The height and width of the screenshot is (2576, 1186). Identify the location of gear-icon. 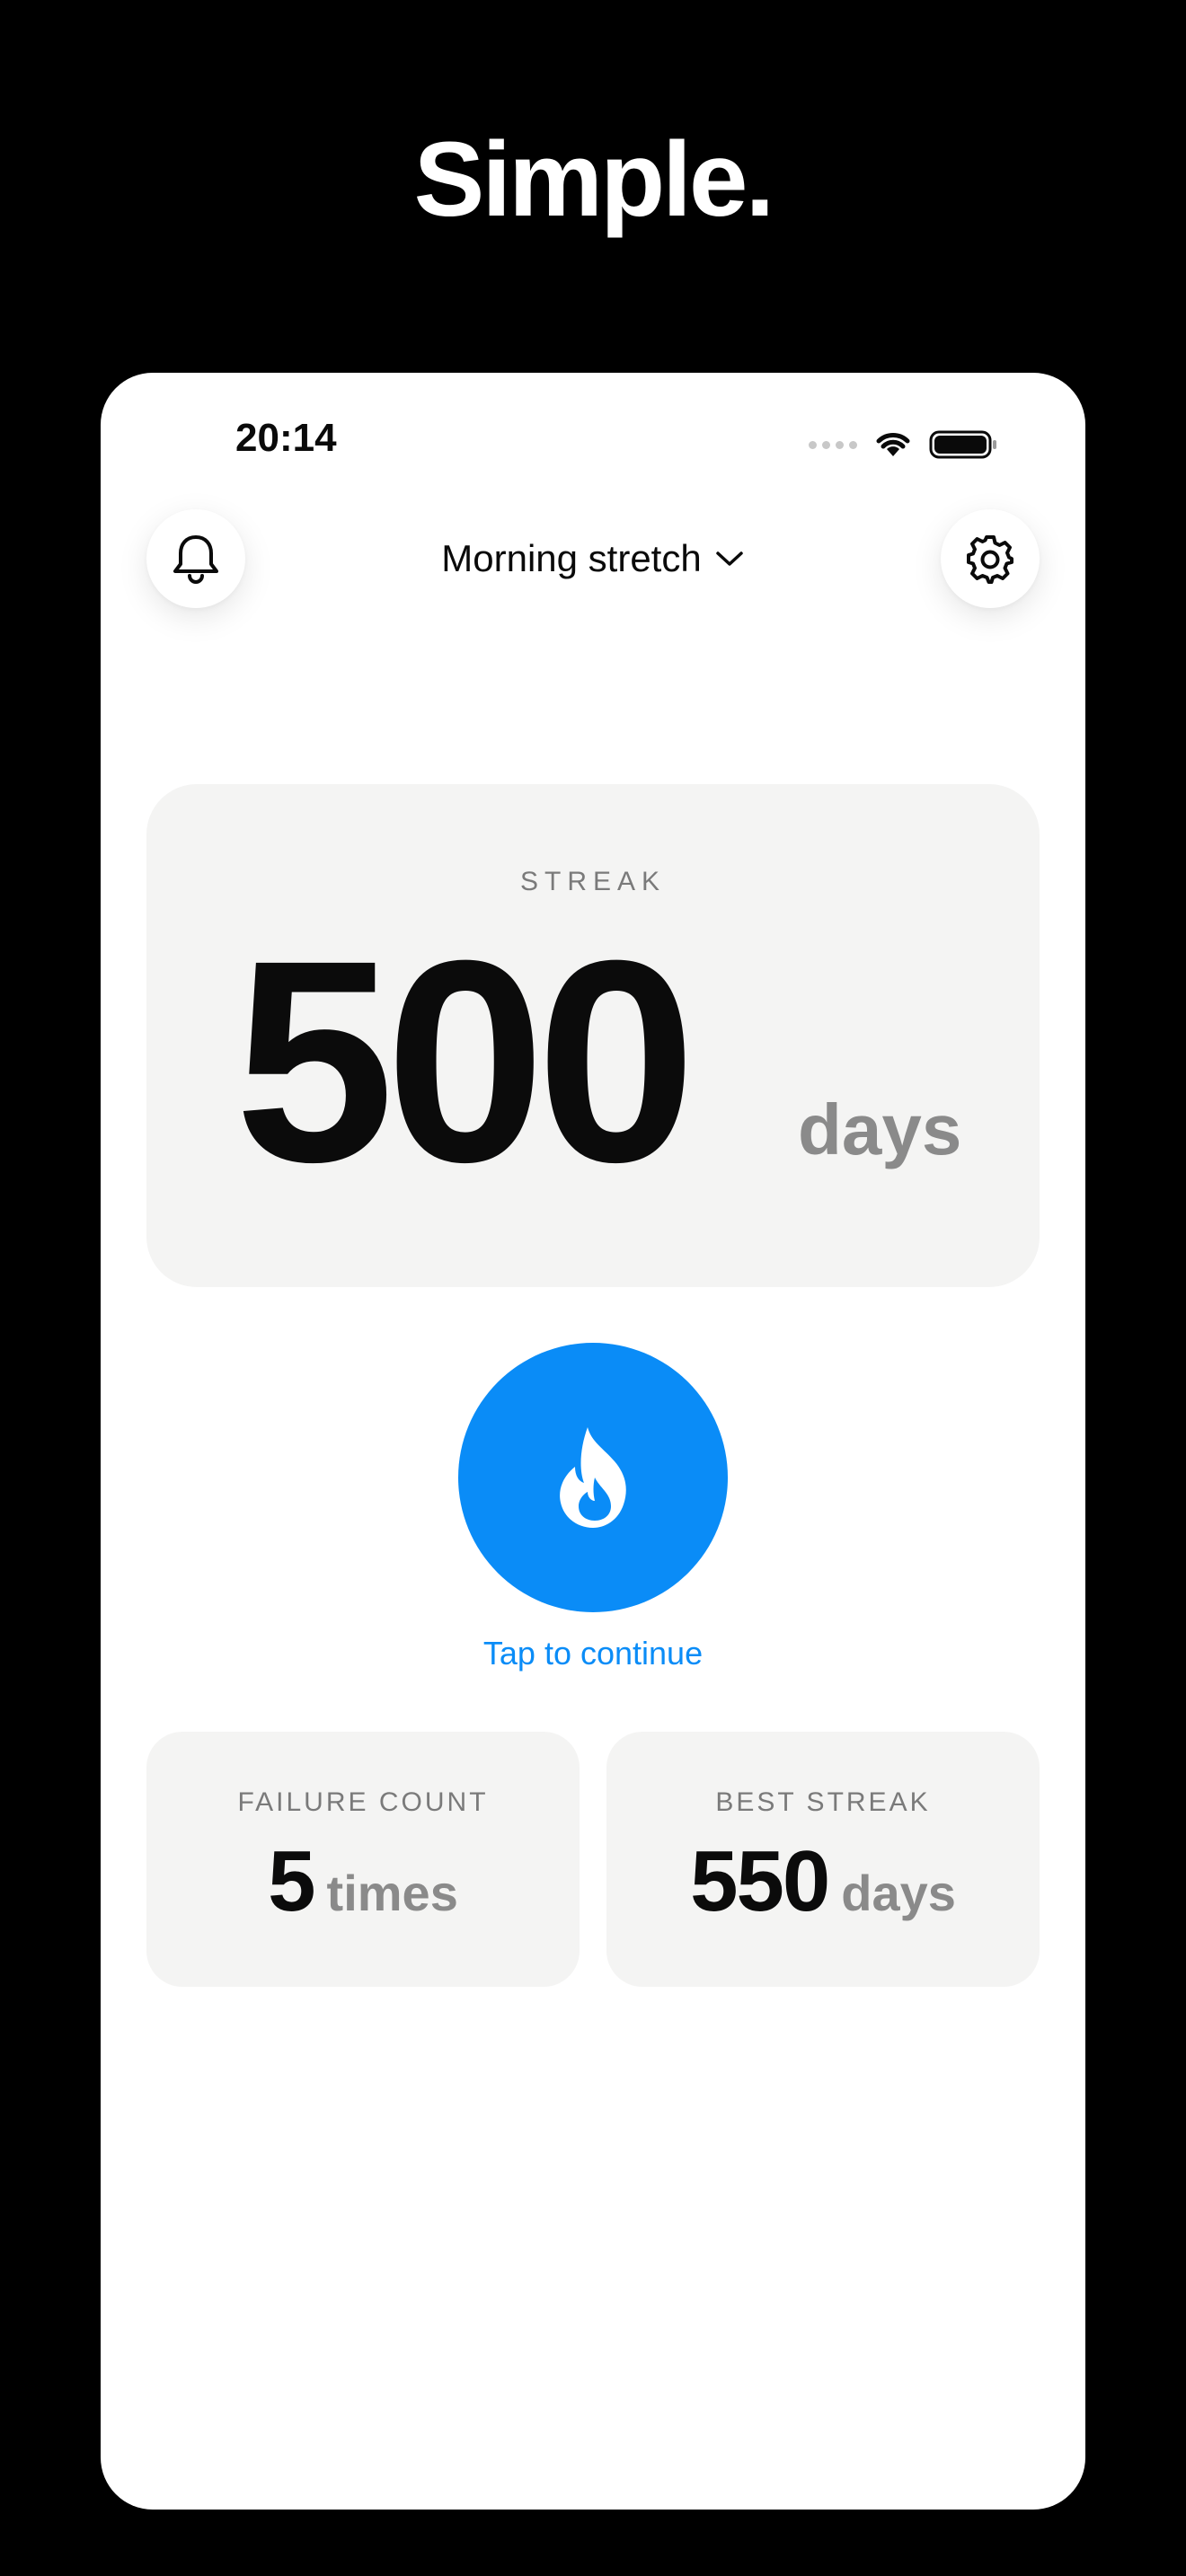
(990, 559).